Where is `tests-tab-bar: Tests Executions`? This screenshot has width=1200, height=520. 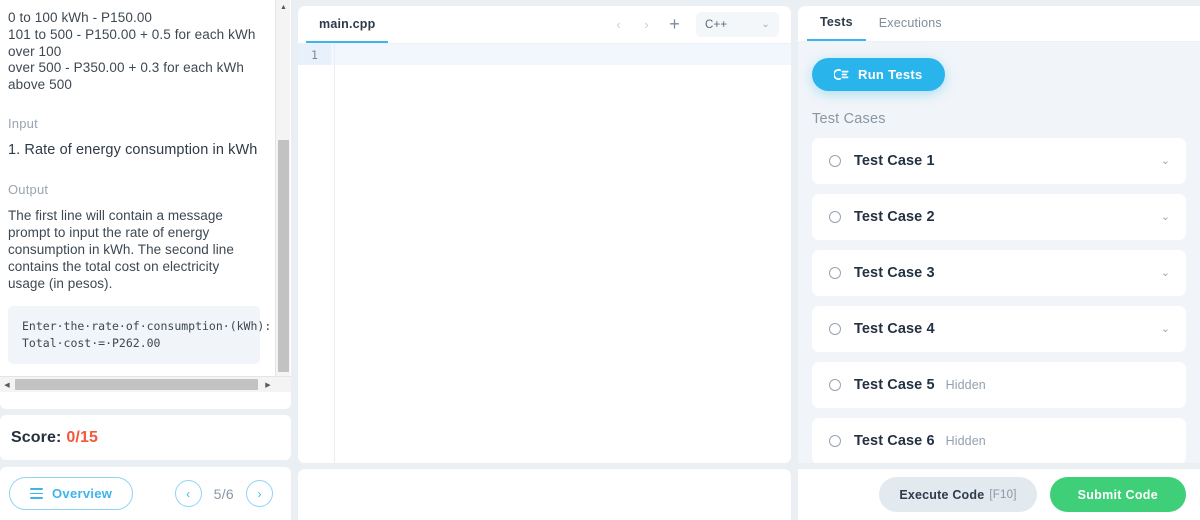
tests-tab-bar: Tests Executions is located at coordinates (999, 24).